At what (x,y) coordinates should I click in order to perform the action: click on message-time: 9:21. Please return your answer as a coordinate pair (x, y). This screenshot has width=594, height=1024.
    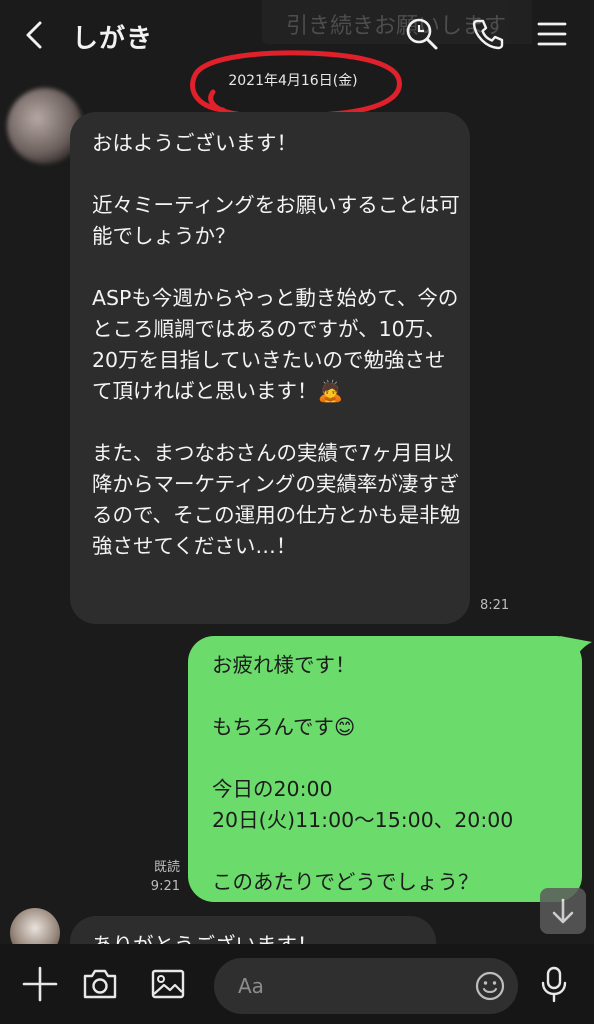
    Looking at the image, I should click on (165, 886).